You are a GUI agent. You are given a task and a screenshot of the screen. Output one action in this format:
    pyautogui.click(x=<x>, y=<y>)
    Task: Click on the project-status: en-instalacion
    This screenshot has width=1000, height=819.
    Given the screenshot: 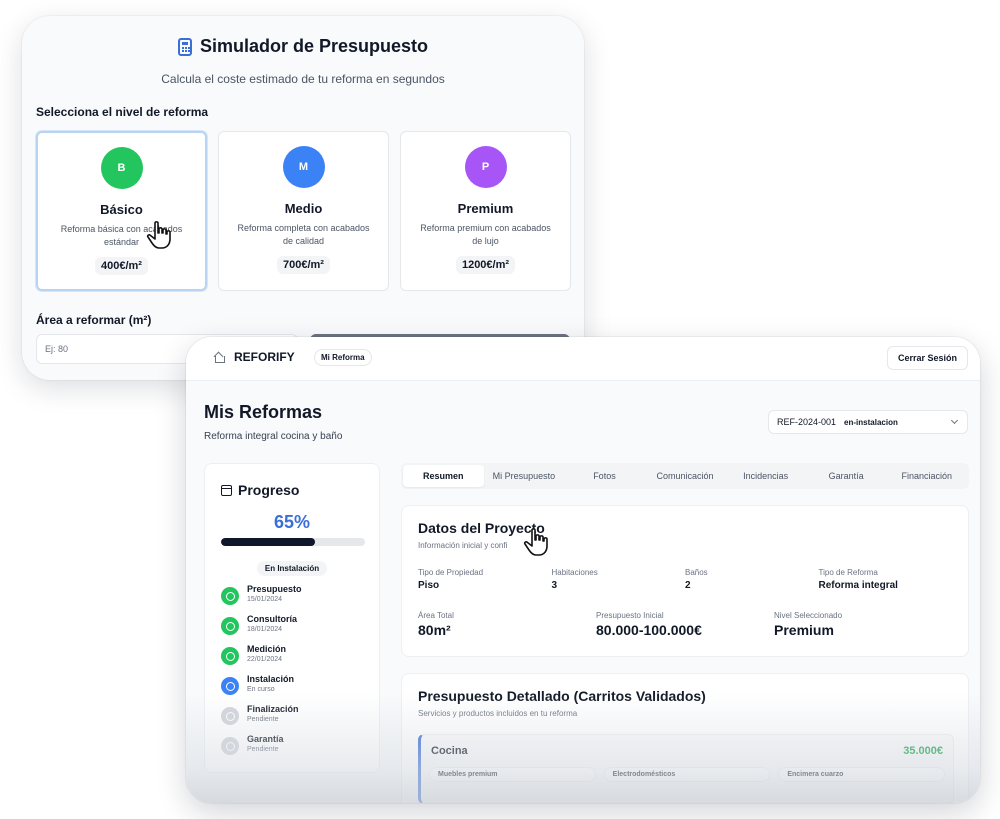 What is the action you would take?
    pyautogui.click(x=871, y=422)
    